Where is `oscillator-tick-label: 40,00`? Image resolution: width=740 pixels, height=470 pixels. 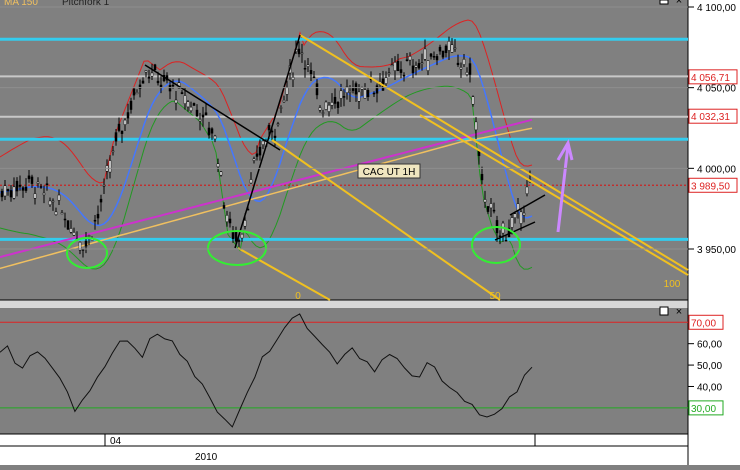
oscillator-tick-label: 40,00 is located at coordinates (709, 387).